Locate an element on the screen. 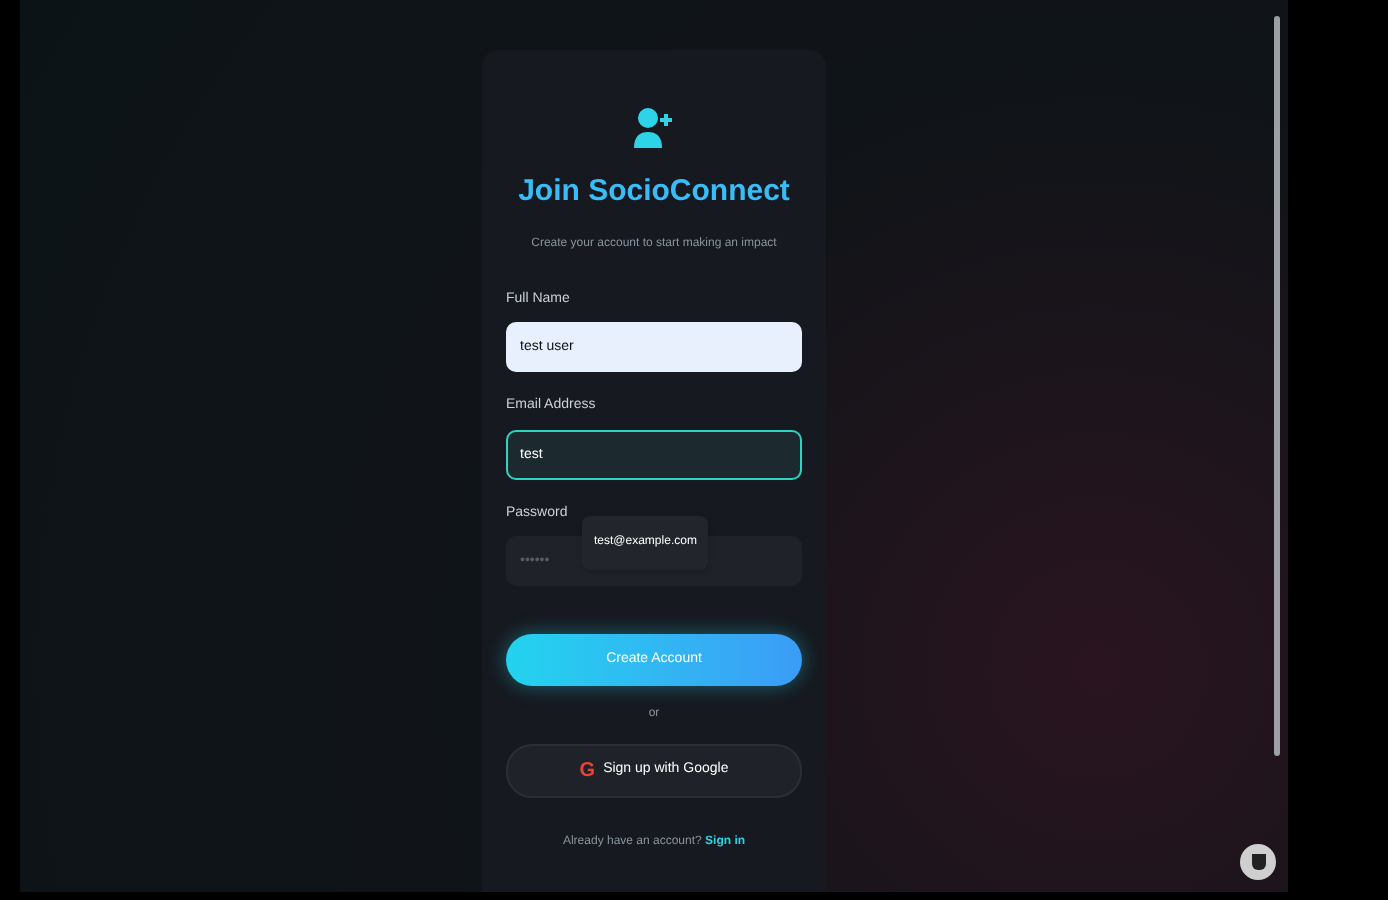  google-icon: G is located at coordinates (587, 771).